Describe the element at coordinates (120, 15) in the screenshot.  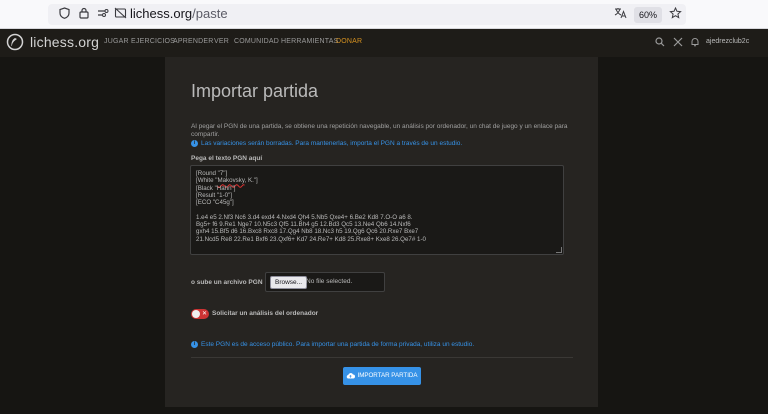
I see `tracking-off-icon` at that location.